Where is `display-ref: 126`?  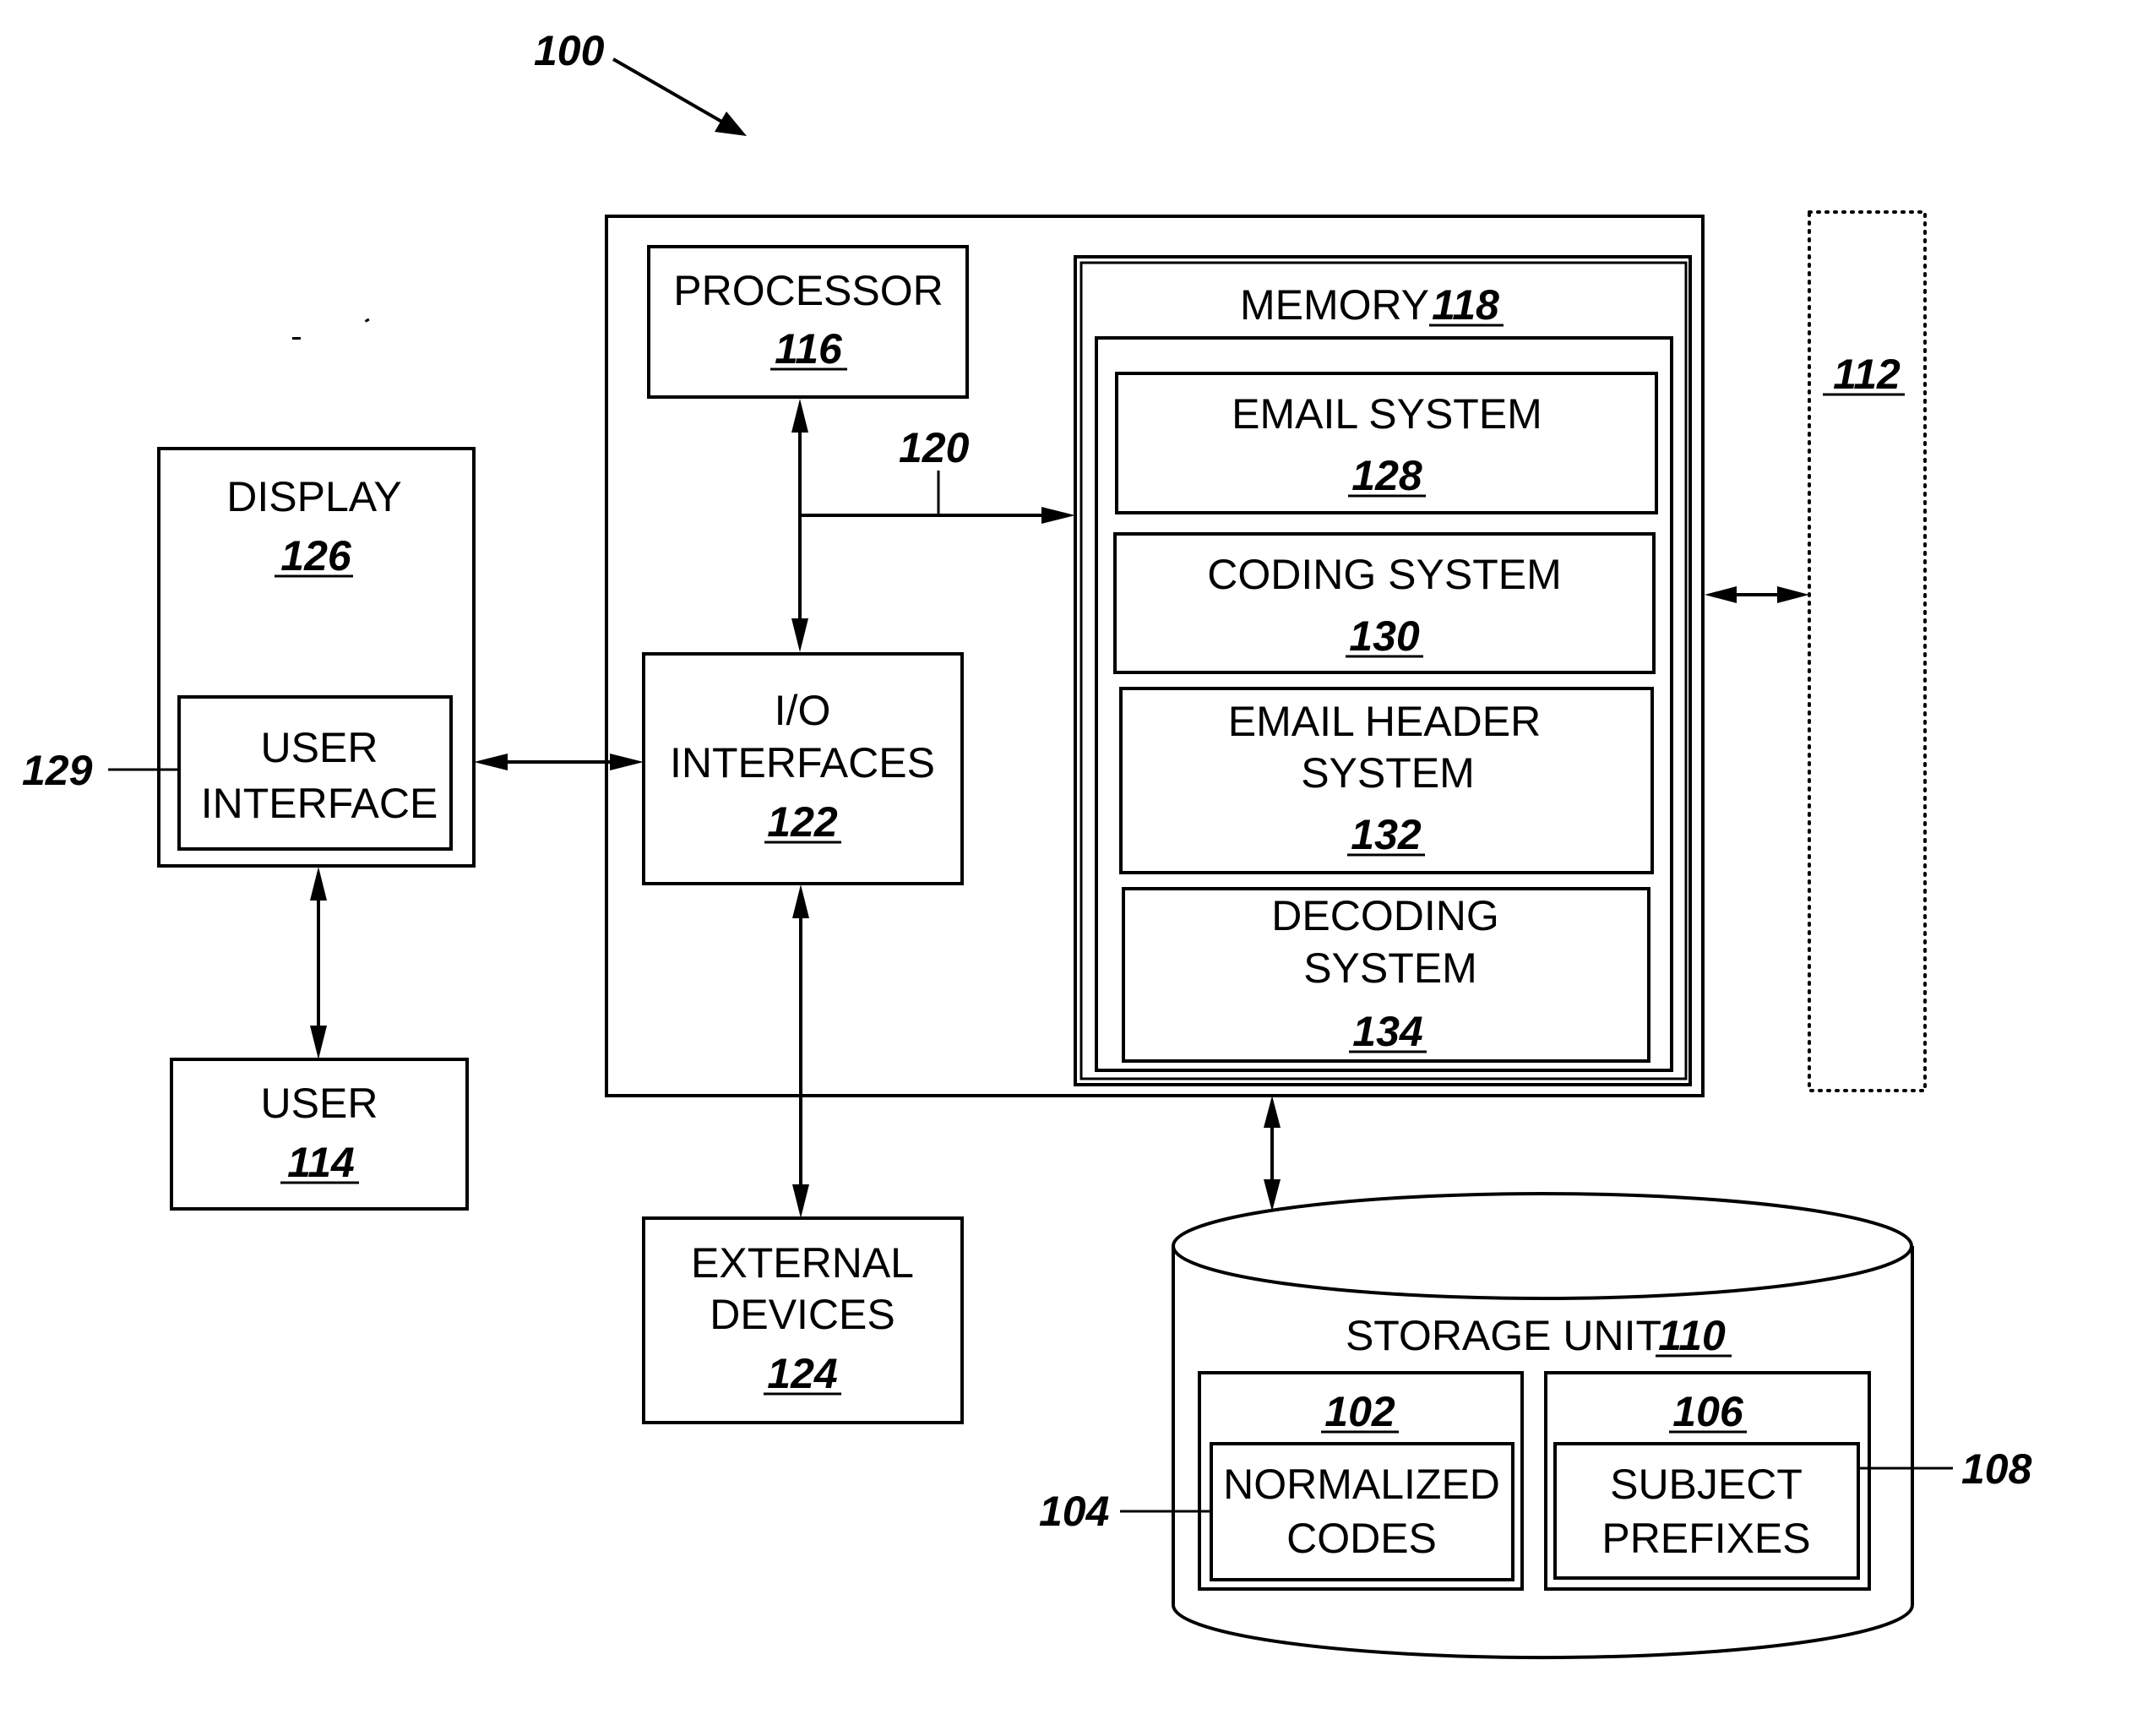
display-ref: 126 is located at coordinates (316, 556).